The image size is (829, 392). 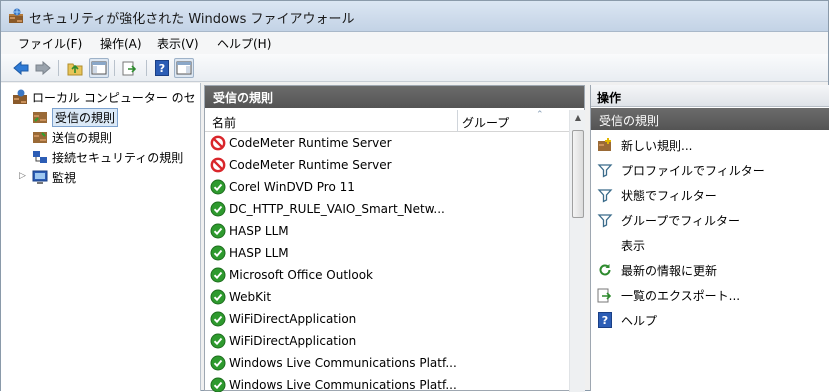 What do you see at coordinates (130, 68) in the screenshot?
I see `export-list-icon` at bounding box center [130, 68].